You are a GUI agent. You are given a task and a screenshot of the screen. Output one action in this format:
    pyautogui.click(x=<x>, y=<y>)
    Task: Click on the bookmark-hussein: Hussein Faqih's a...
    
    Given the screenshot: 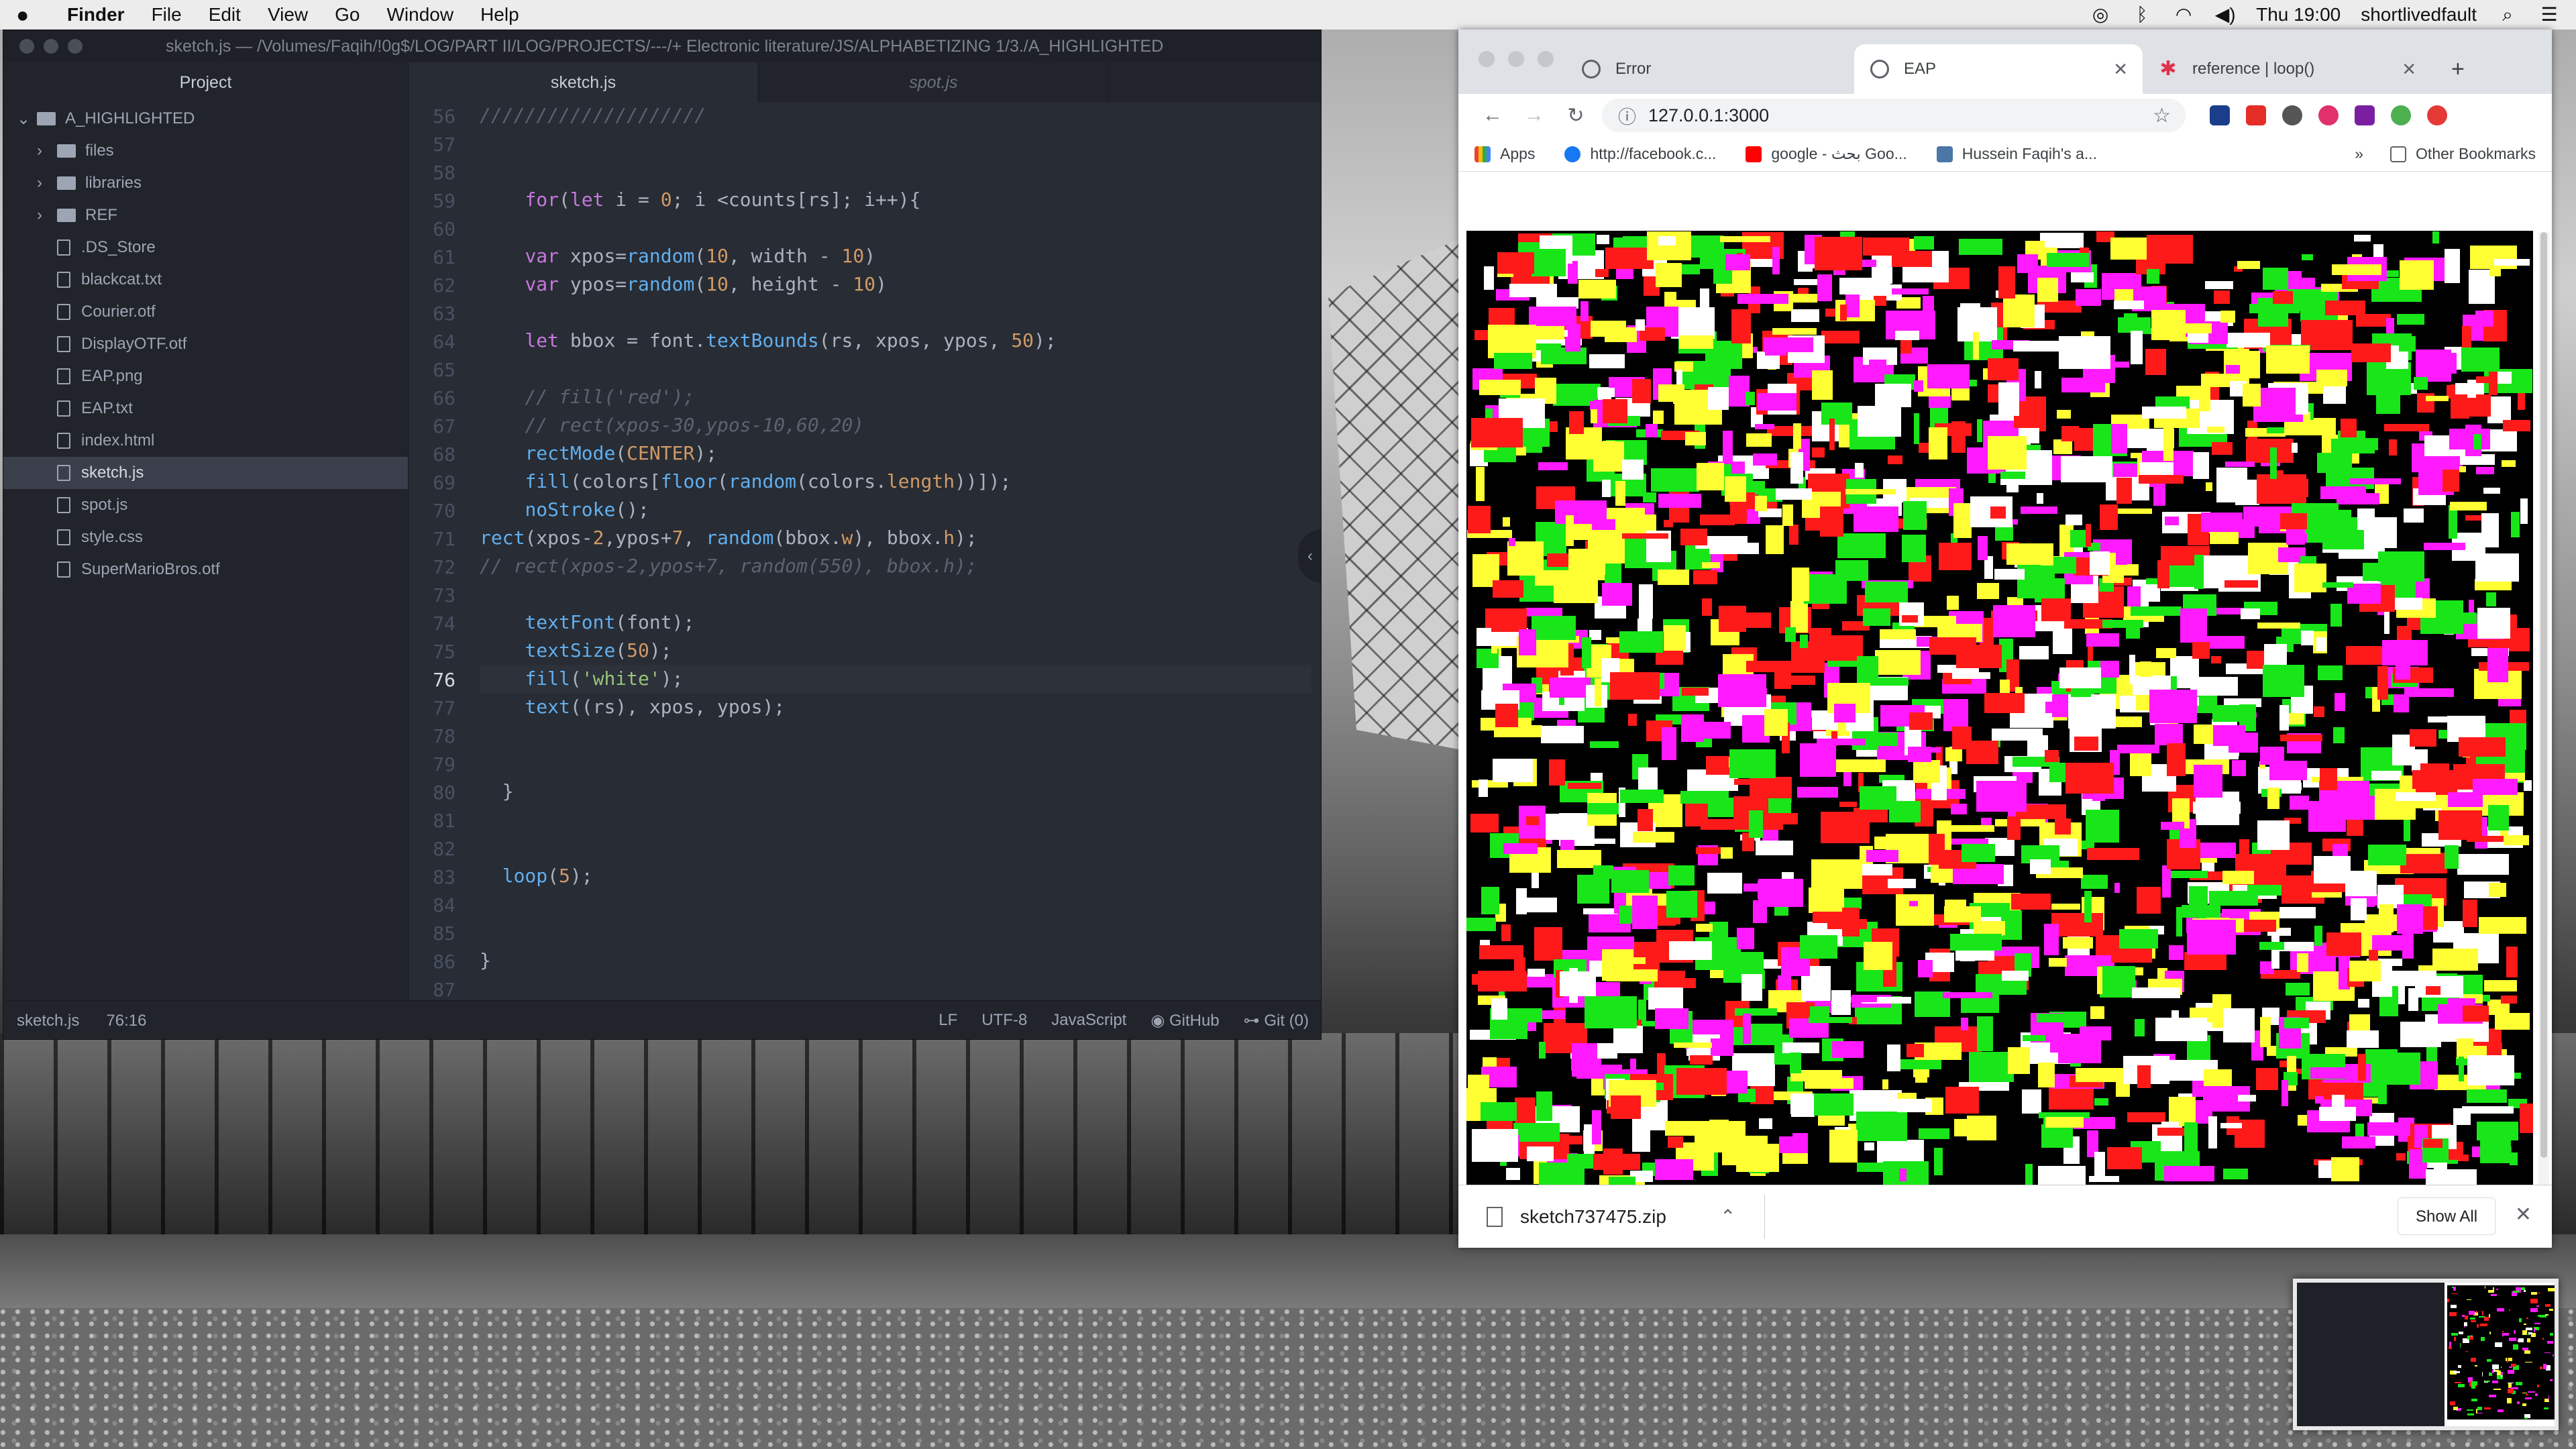 What is the action you would take?
    pyautogui.click(x=2016, y=154)
    